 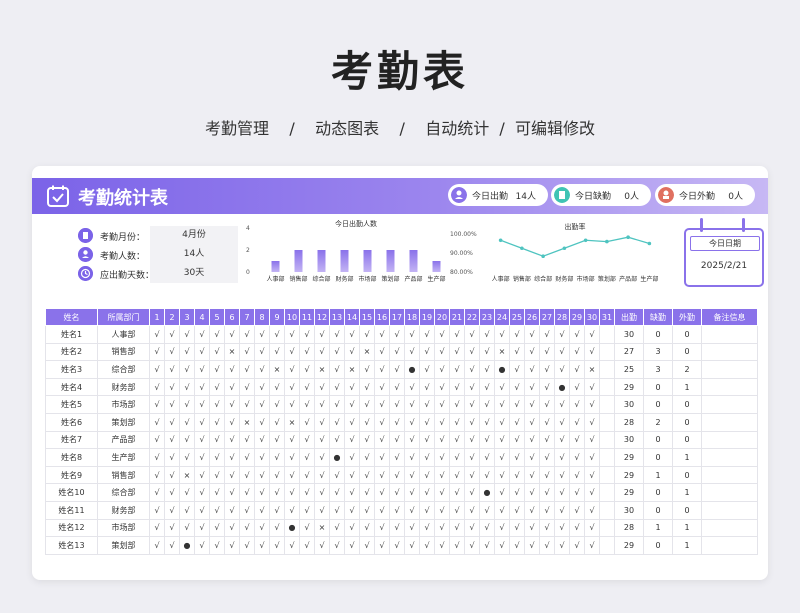 What do you see at coordinates (71, 440) in the screenshot?
I see `employee-name: 姓名7` at bounding box center [71, 440].